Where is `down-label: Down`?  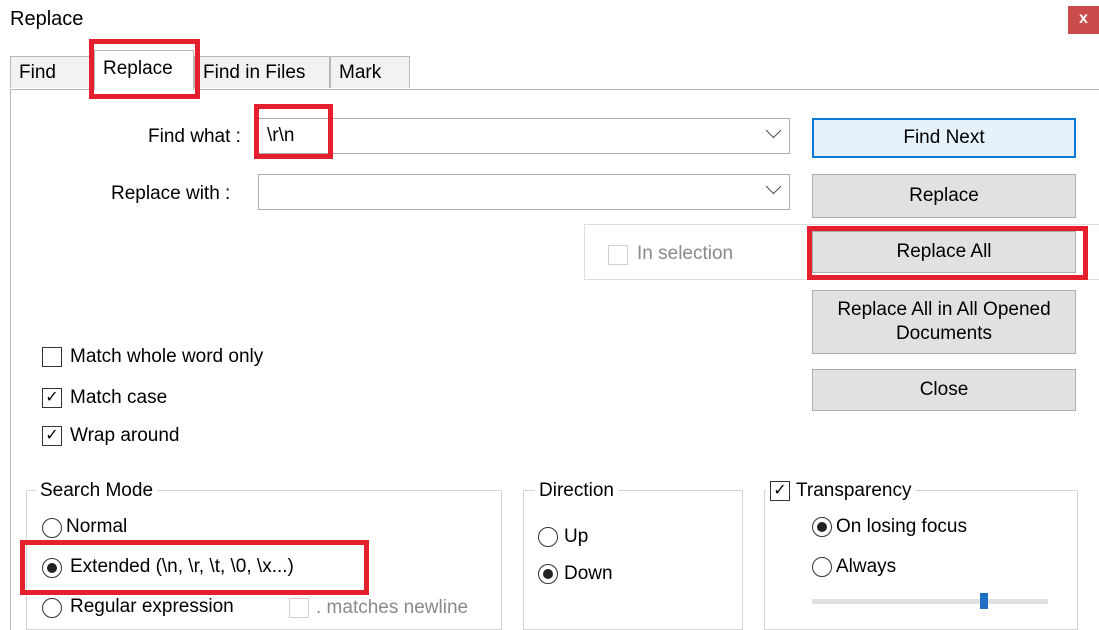
down-label: Down is located at coordinates (588, 573).